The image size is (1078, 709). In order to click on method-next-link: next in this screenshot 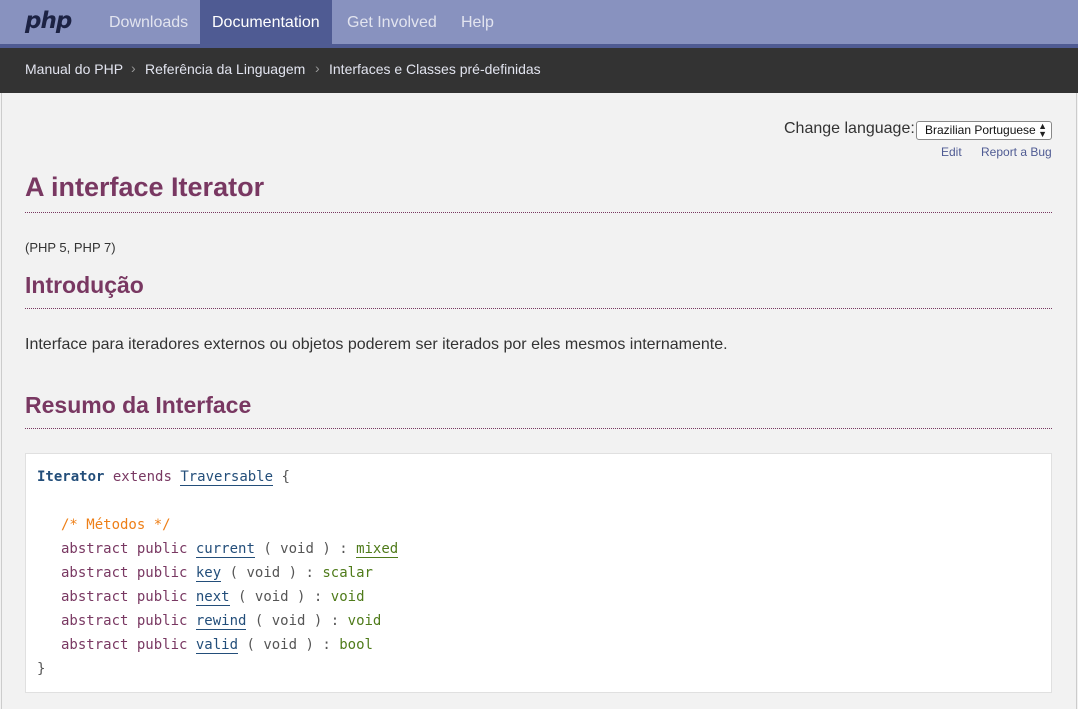, I will do `click(212, 597)`.